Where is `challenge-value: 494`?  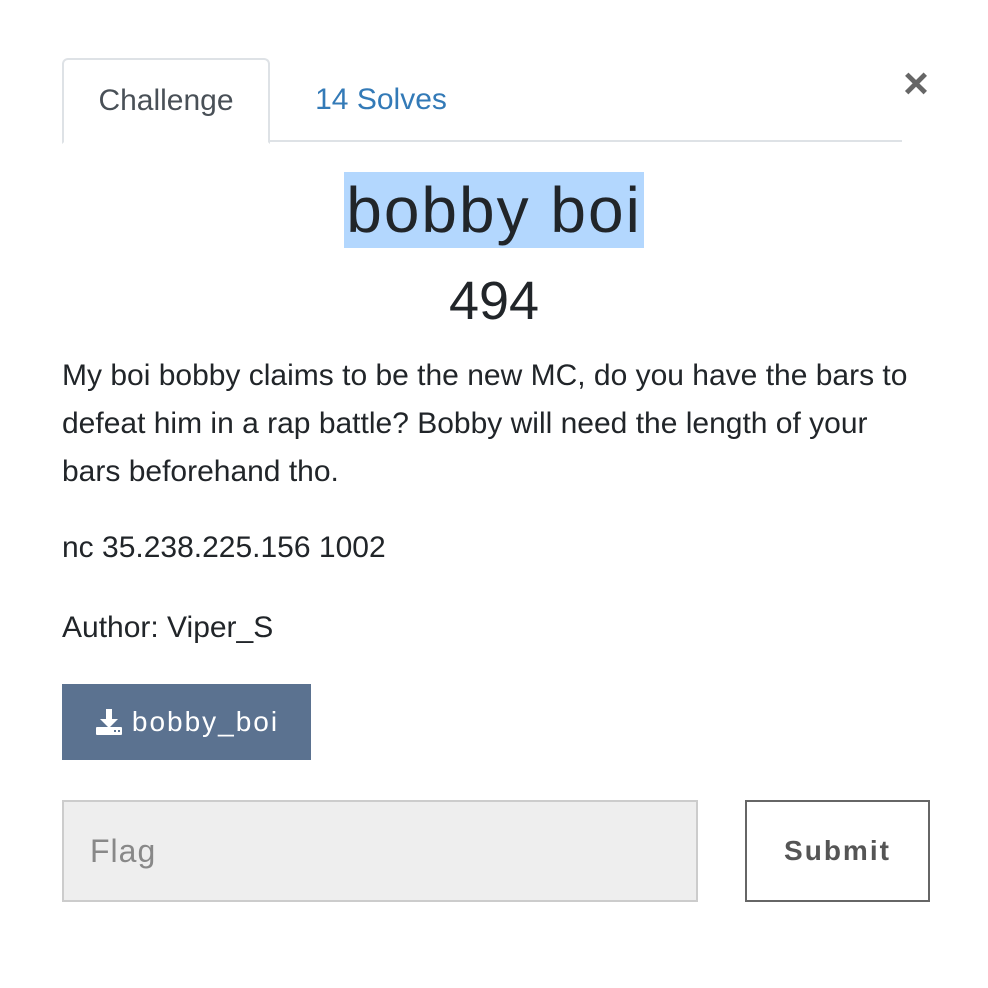
challenge-value: 494 is located at coordinates (494, 301).